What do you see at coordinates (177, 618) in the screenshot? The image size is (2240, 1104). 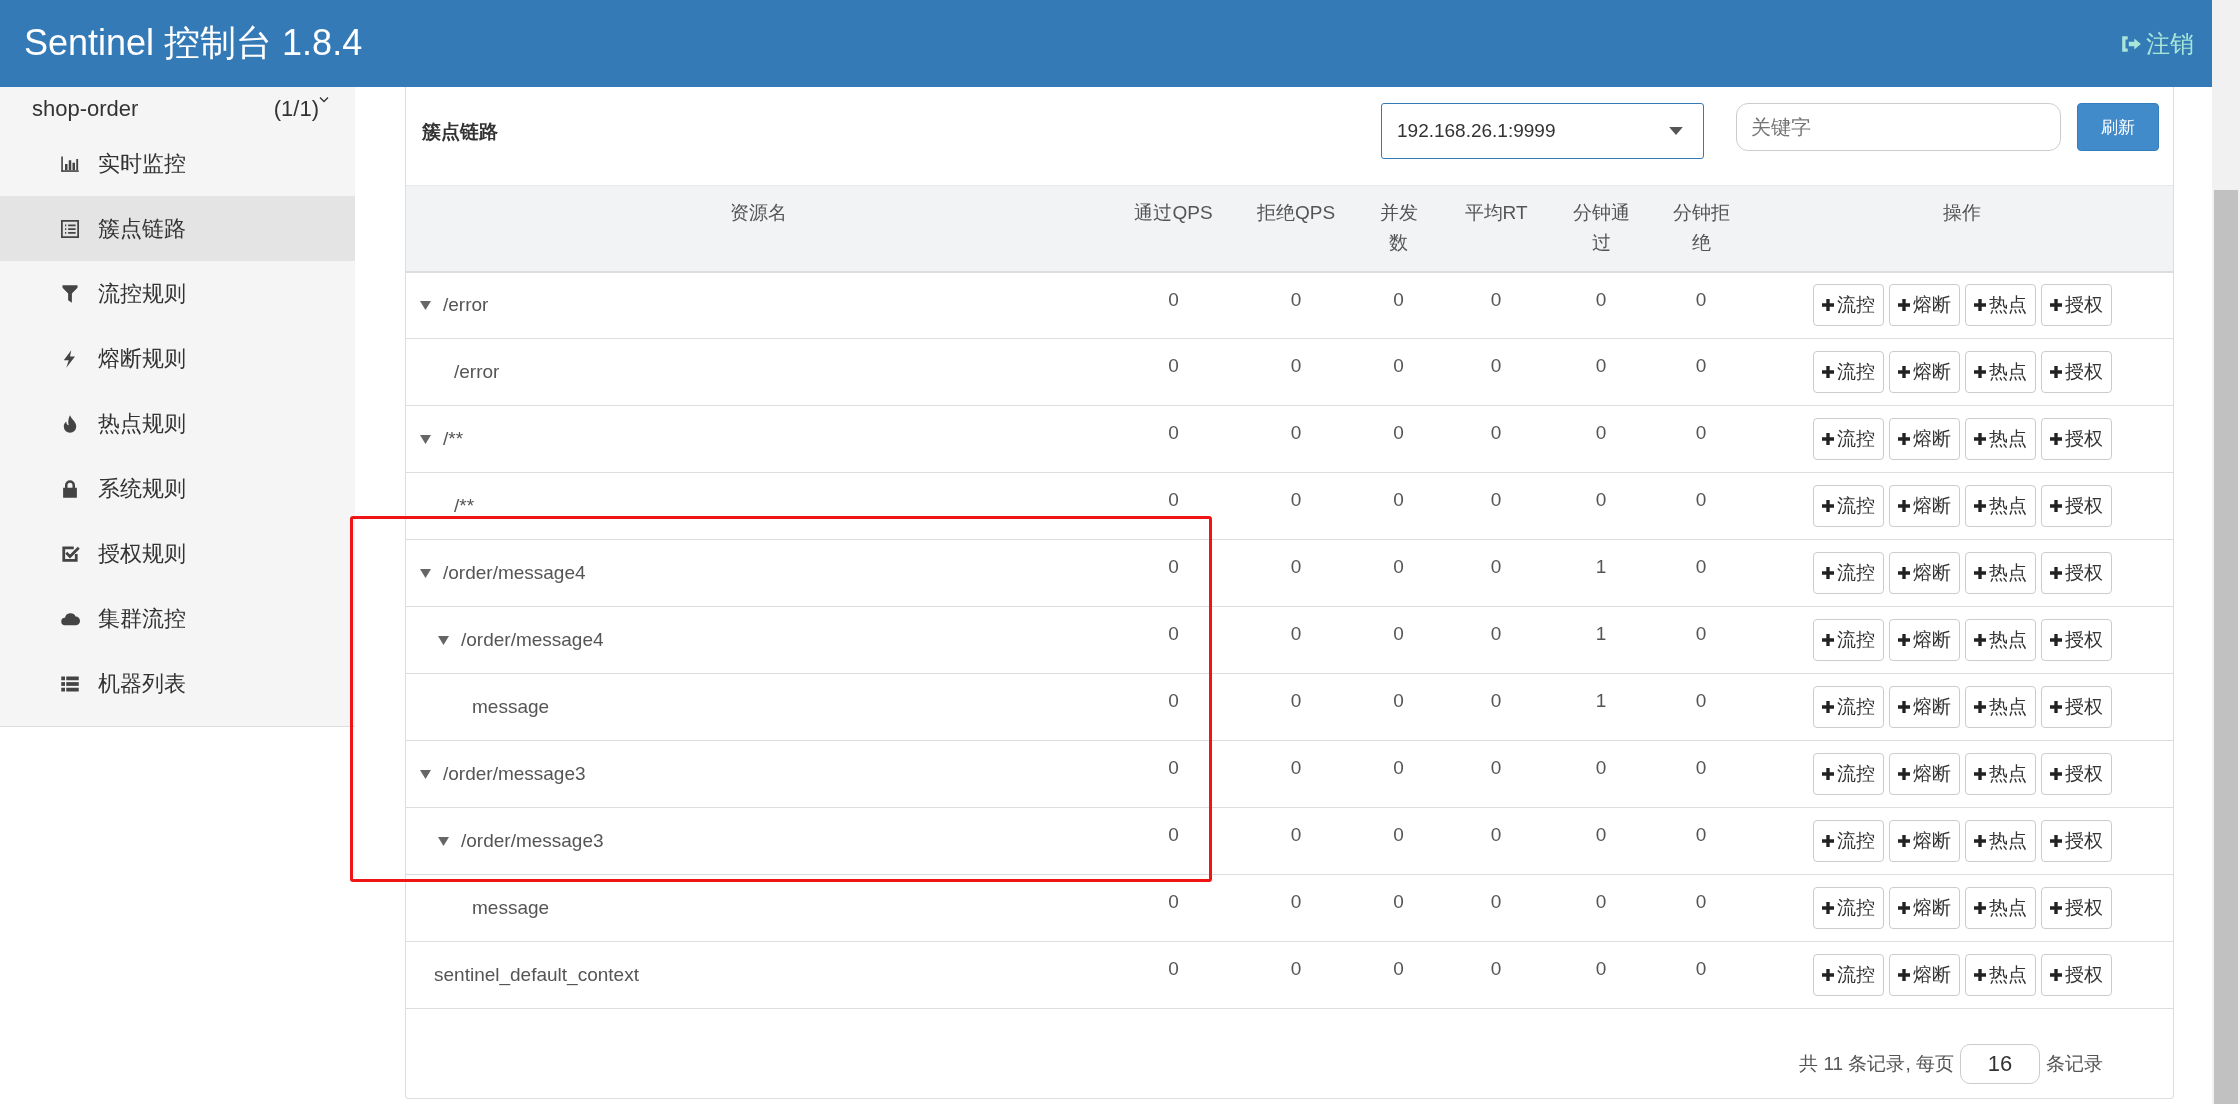 I see `sidebar-item: 集群流控` at bounding box center [177, 618].